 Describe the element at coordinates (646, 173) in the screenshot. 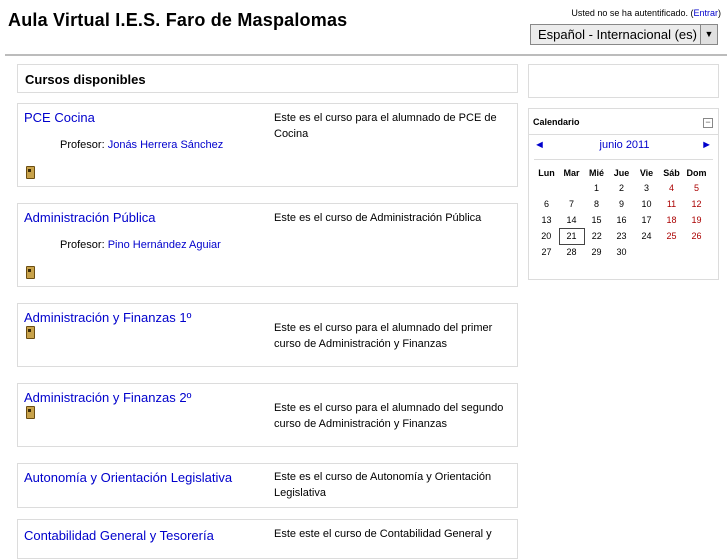

I see `calendar-weekday: Vie` at that location.